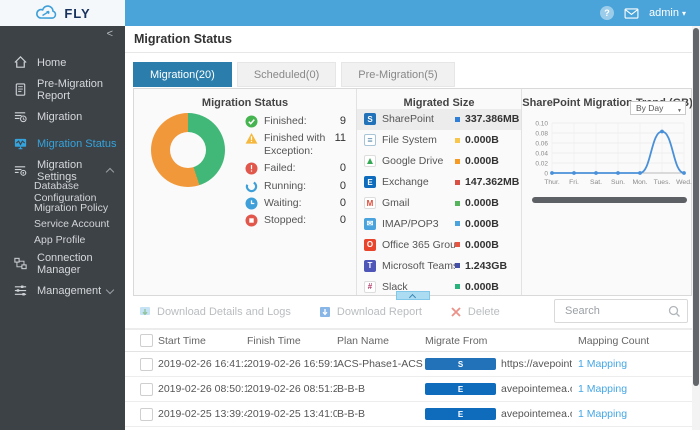 The width and height of the screenshot is (700, 430). Describe the element at coordinates (667, 13) in the screenshot. I see `admin-menu: admin` at that location.